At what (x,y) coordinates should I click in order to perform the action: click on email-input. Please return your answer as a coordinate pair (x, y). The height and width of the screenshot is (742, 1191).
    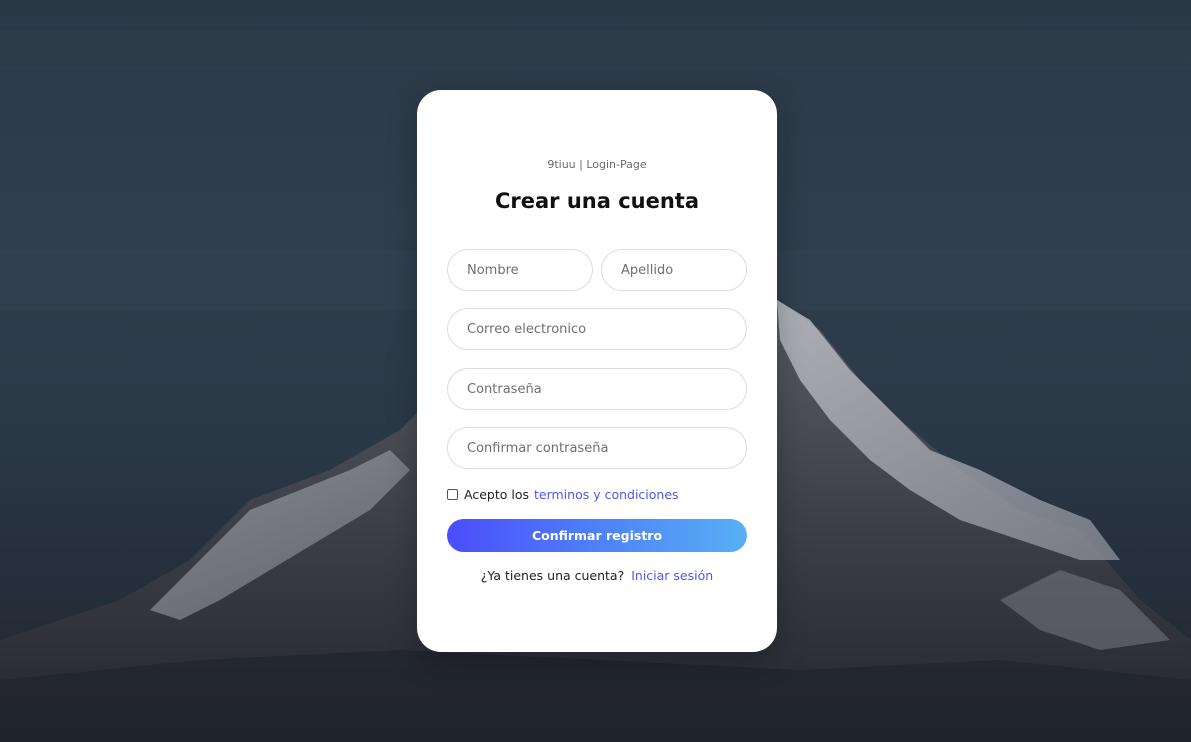
    Looking at the image, I should click on (597, 329).